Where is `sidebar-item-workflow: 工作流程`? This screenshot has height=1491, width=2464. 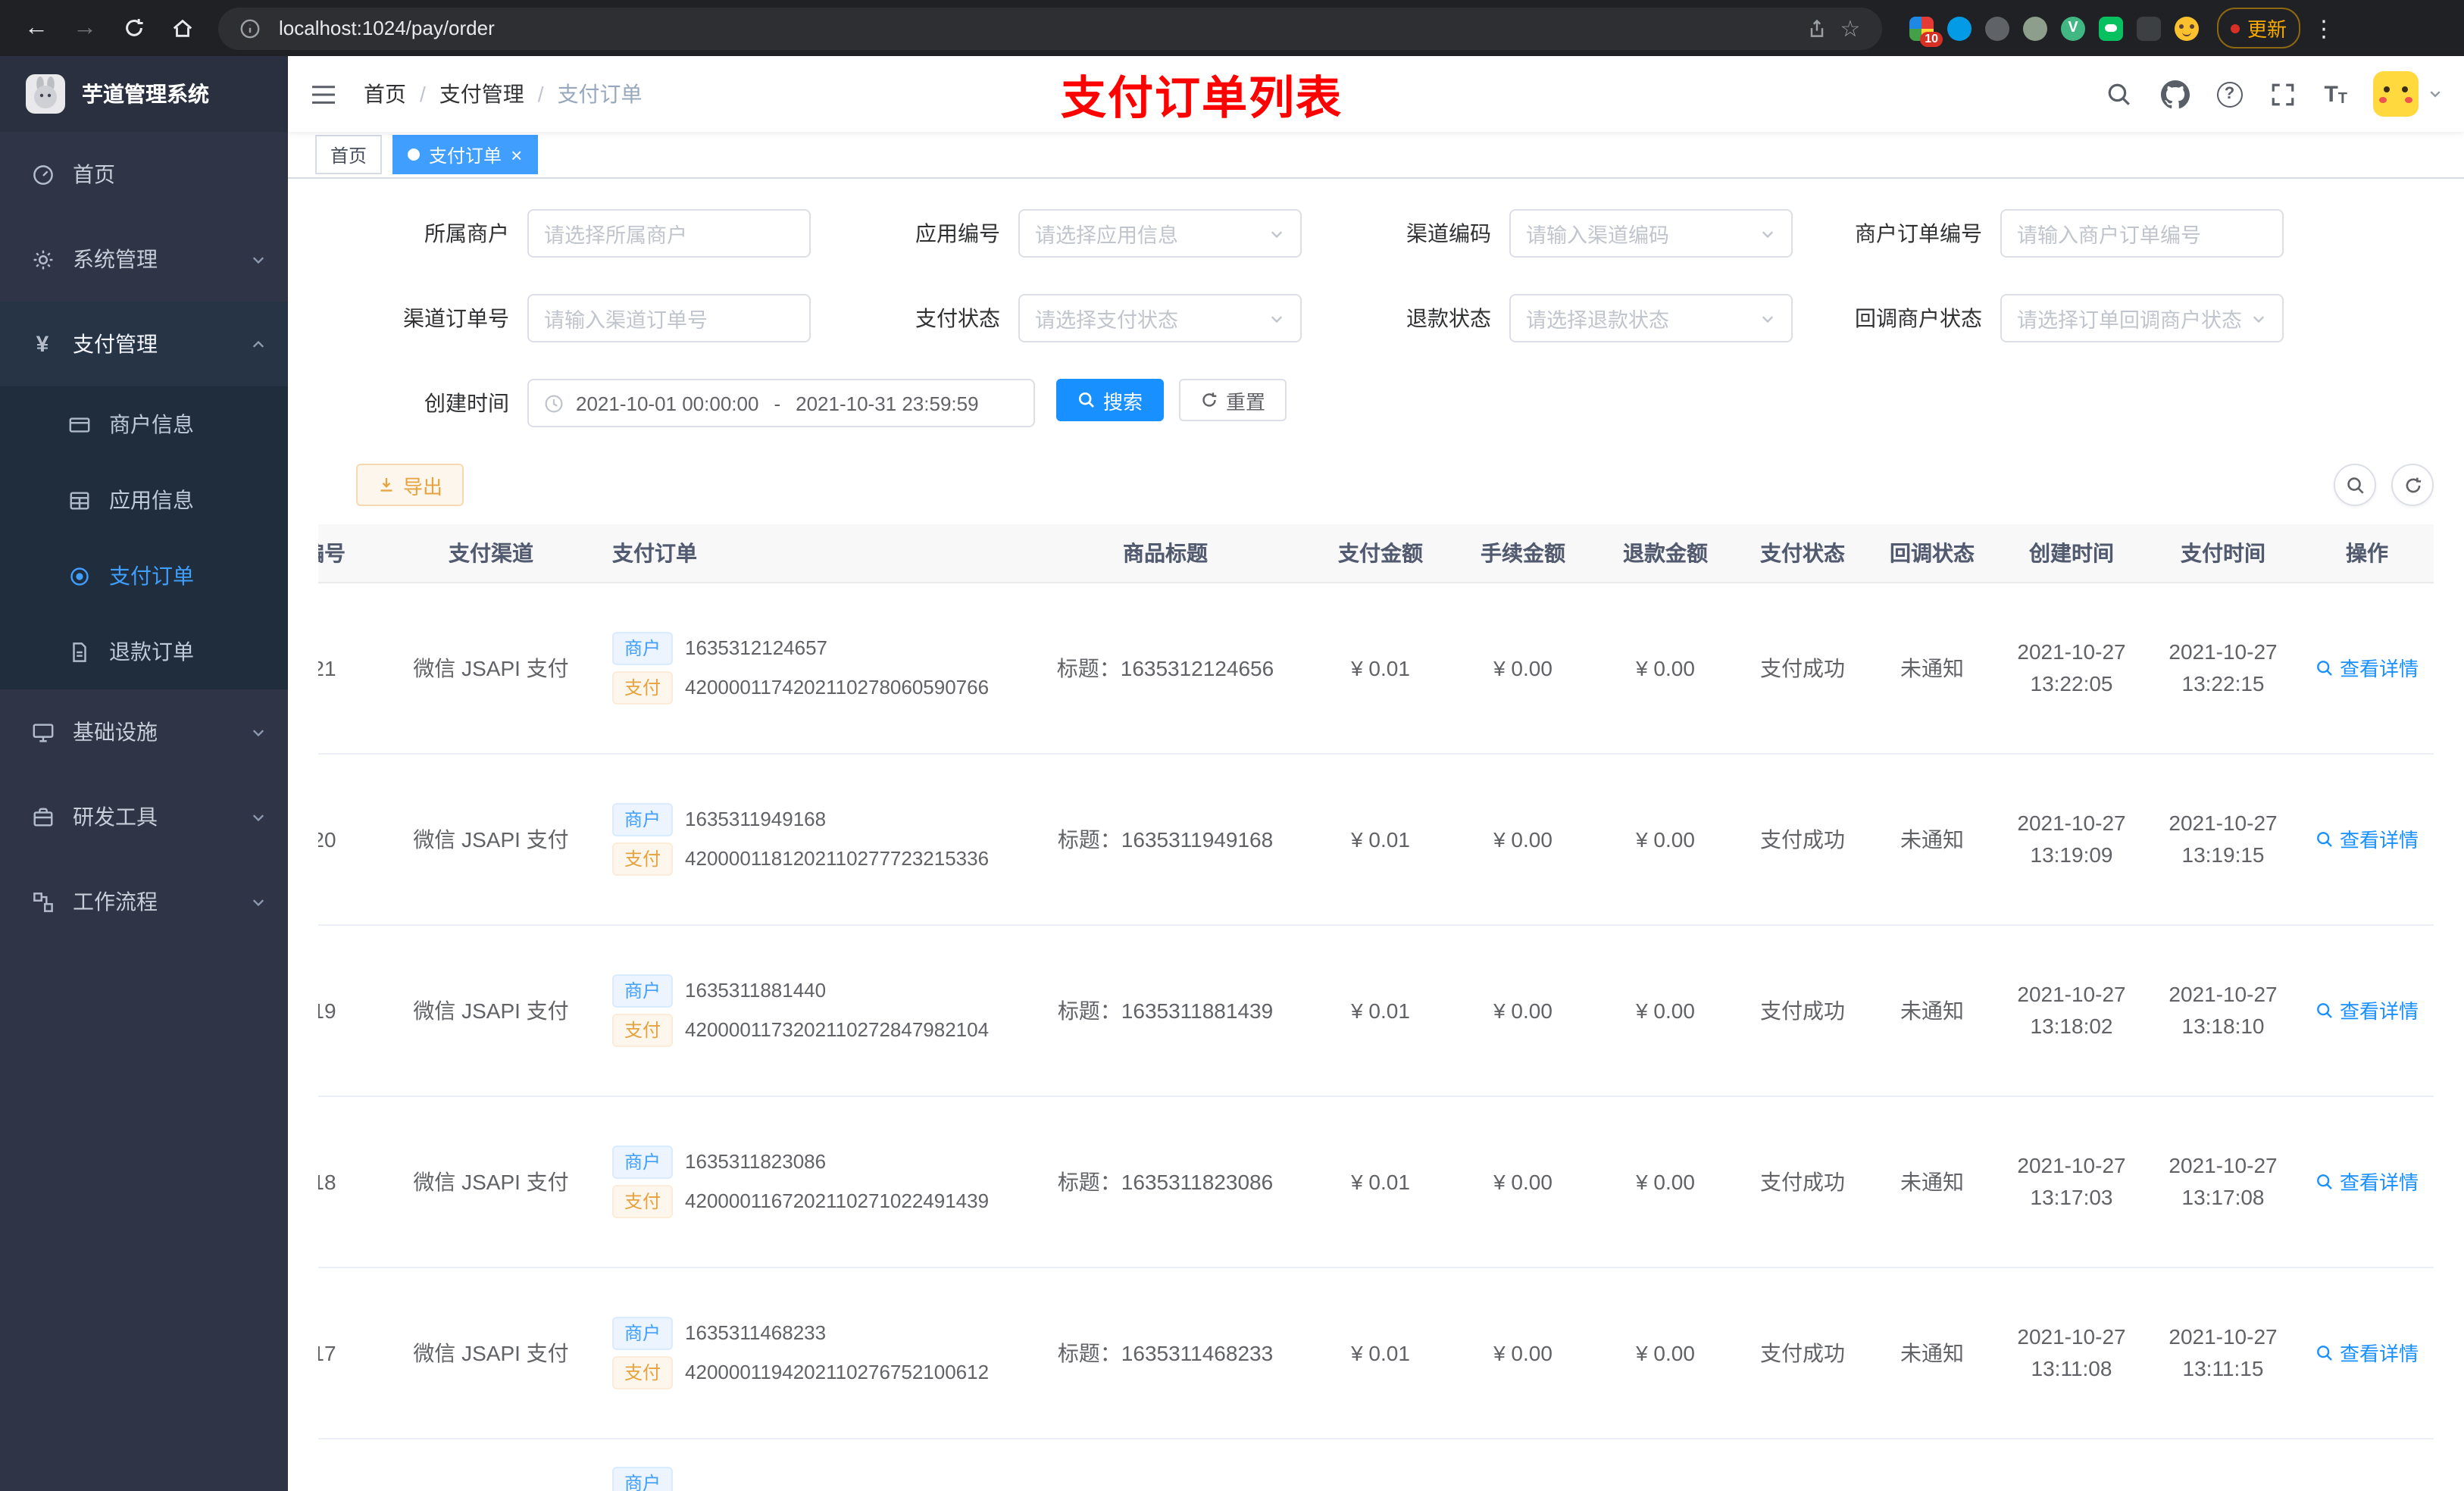
sidebar-item-workflow: 工作流程 is located at coordinates (144, 901).